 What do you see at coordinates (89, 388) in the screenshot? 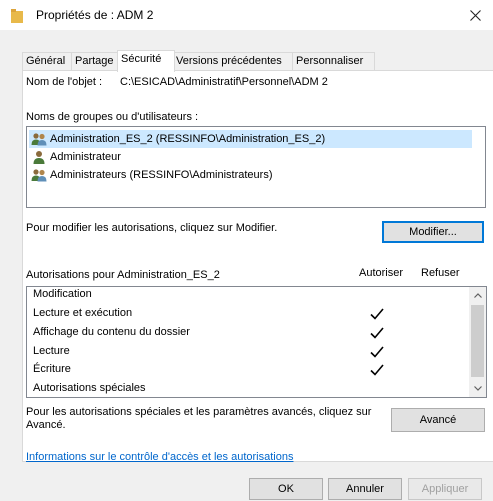
I see `permission-name: Autorisations spéciales` at bounding box center [89, 388].